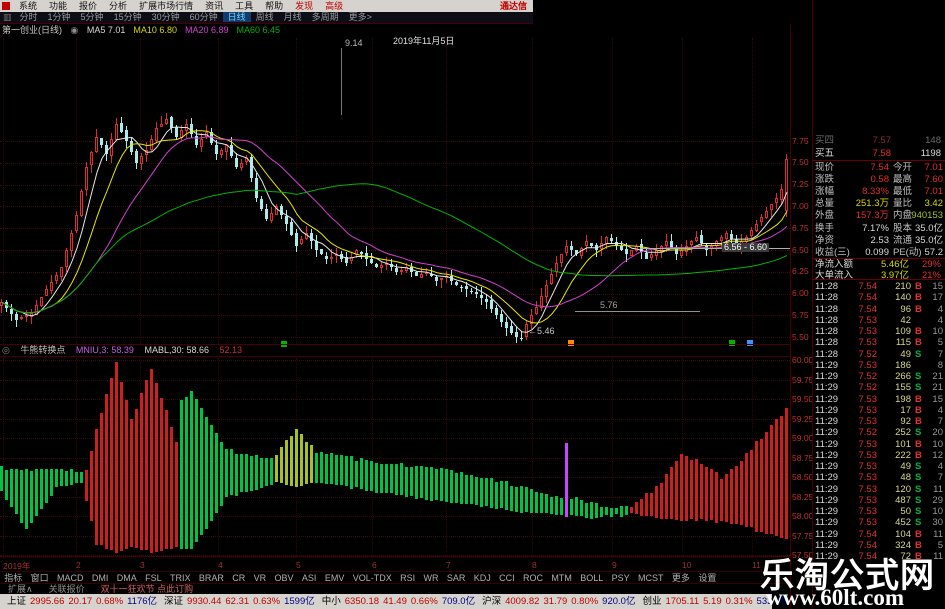 This screenshot has height=609, width=945. Describe the element at coordinates (903, 343) in the screenshot. I see `tick-volume: 115` at that location.